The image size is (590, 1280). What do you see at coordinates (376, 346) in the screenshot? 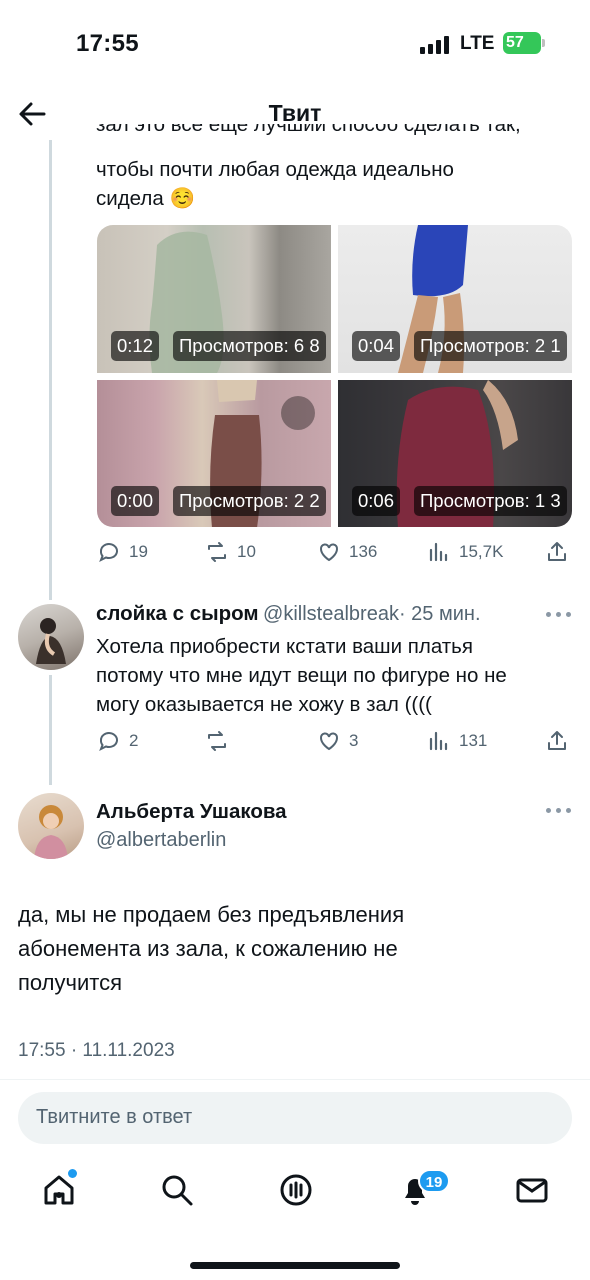
I see `video-duration: 0:04` at bounding box center [376, 346].